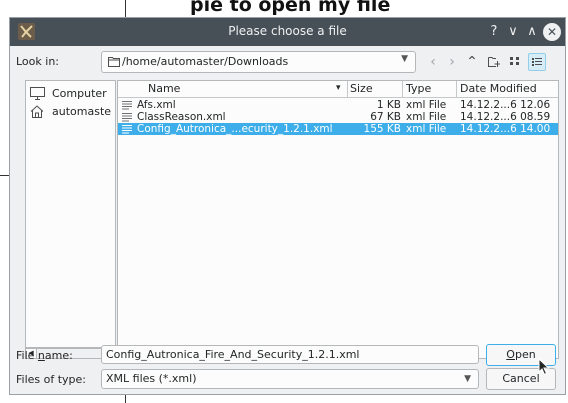 Image resolution: width=568 pixels, height=403 pixels. Describe the element at coordinates (114, 62) in the screenshot. I see `folder-icon` at that location.